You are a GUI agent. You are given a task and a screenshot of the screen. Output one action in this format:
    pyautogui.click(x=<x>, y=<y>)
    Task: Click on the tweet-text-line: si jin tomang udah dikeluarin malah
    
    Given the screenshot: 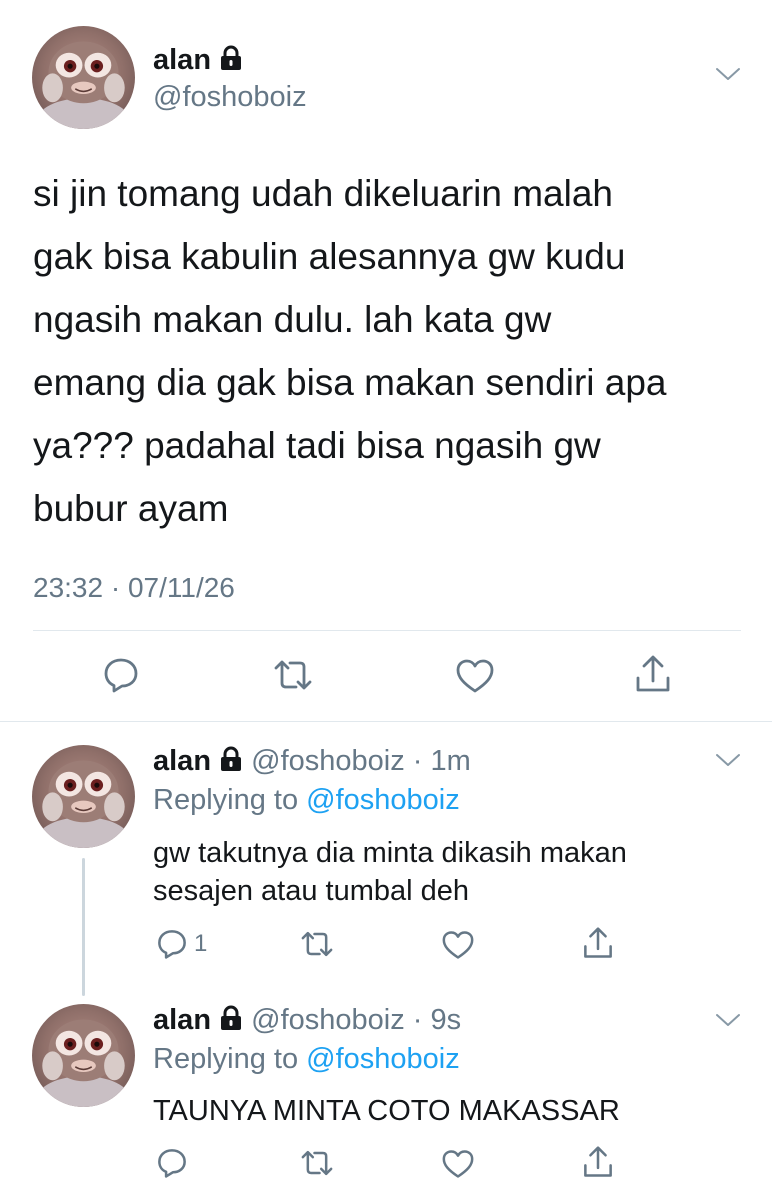 What is the action you would take?
    pyautogui.click(x=323, y=193)
    